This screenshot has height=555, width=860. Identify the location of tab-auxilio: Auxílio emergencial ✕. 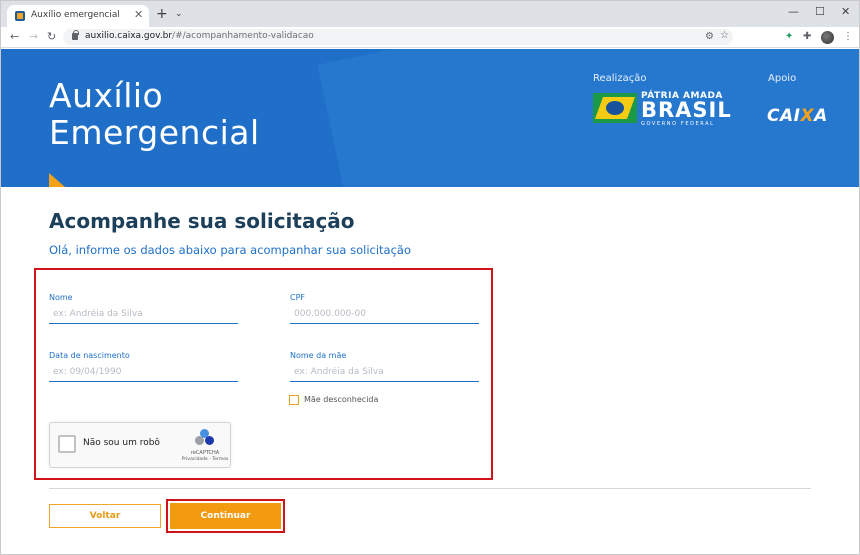
(78, 16).